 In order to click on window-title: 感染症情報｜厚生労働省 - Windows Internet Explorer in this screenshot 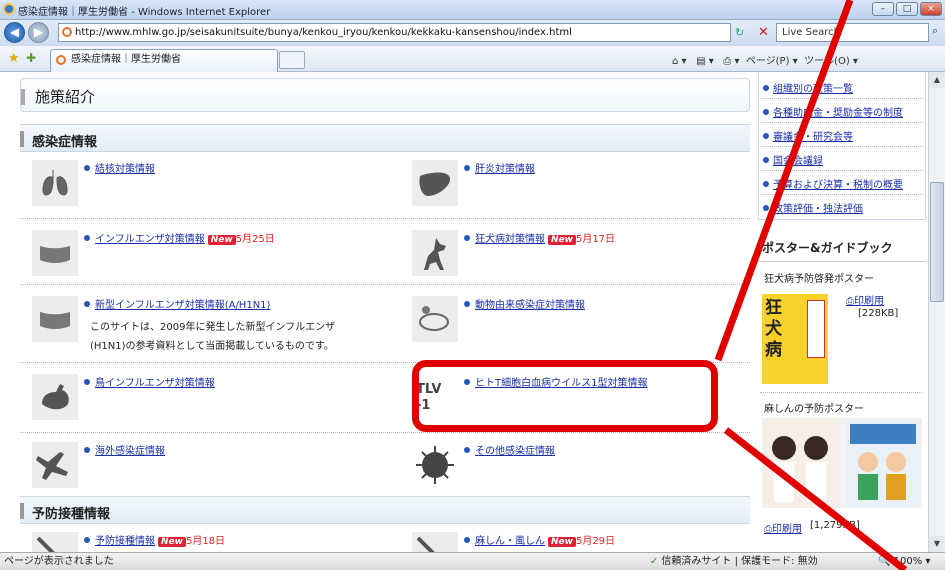, I will do `click(144, 12)`.